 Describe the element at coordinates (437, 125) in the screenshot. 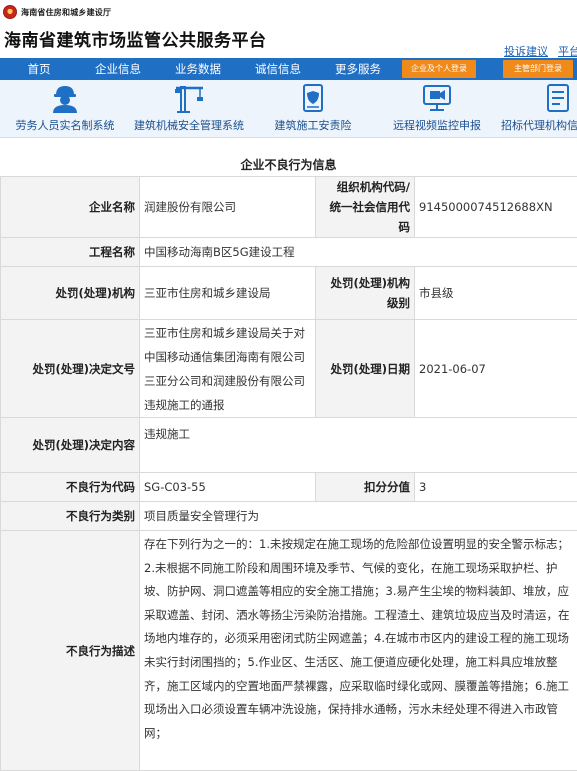

I see `system-label: 远程视频监控申报` at that location.